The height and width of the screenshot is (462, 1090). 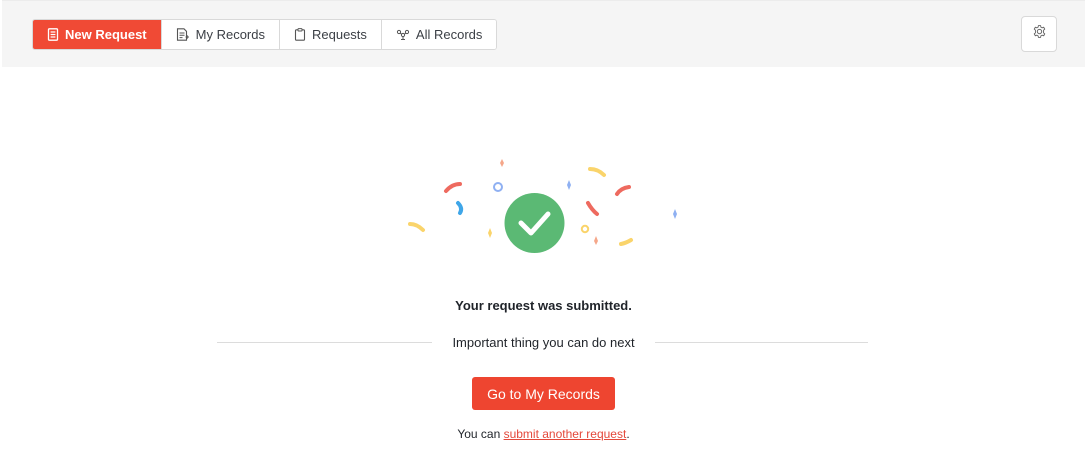 I want to click on tab-all-records: All Records, so click(x=439, y=34).